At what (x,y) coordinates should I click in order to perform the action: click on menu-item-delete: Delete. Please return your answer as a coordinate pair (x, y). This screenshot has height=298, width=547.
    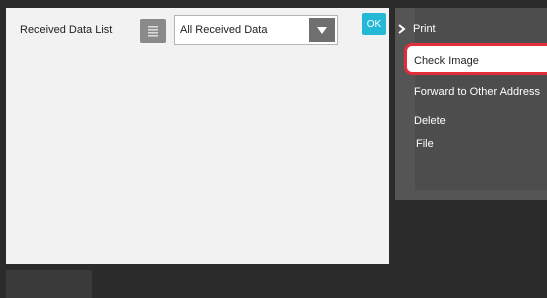
    Looking at the image, I should click on (430, 121).